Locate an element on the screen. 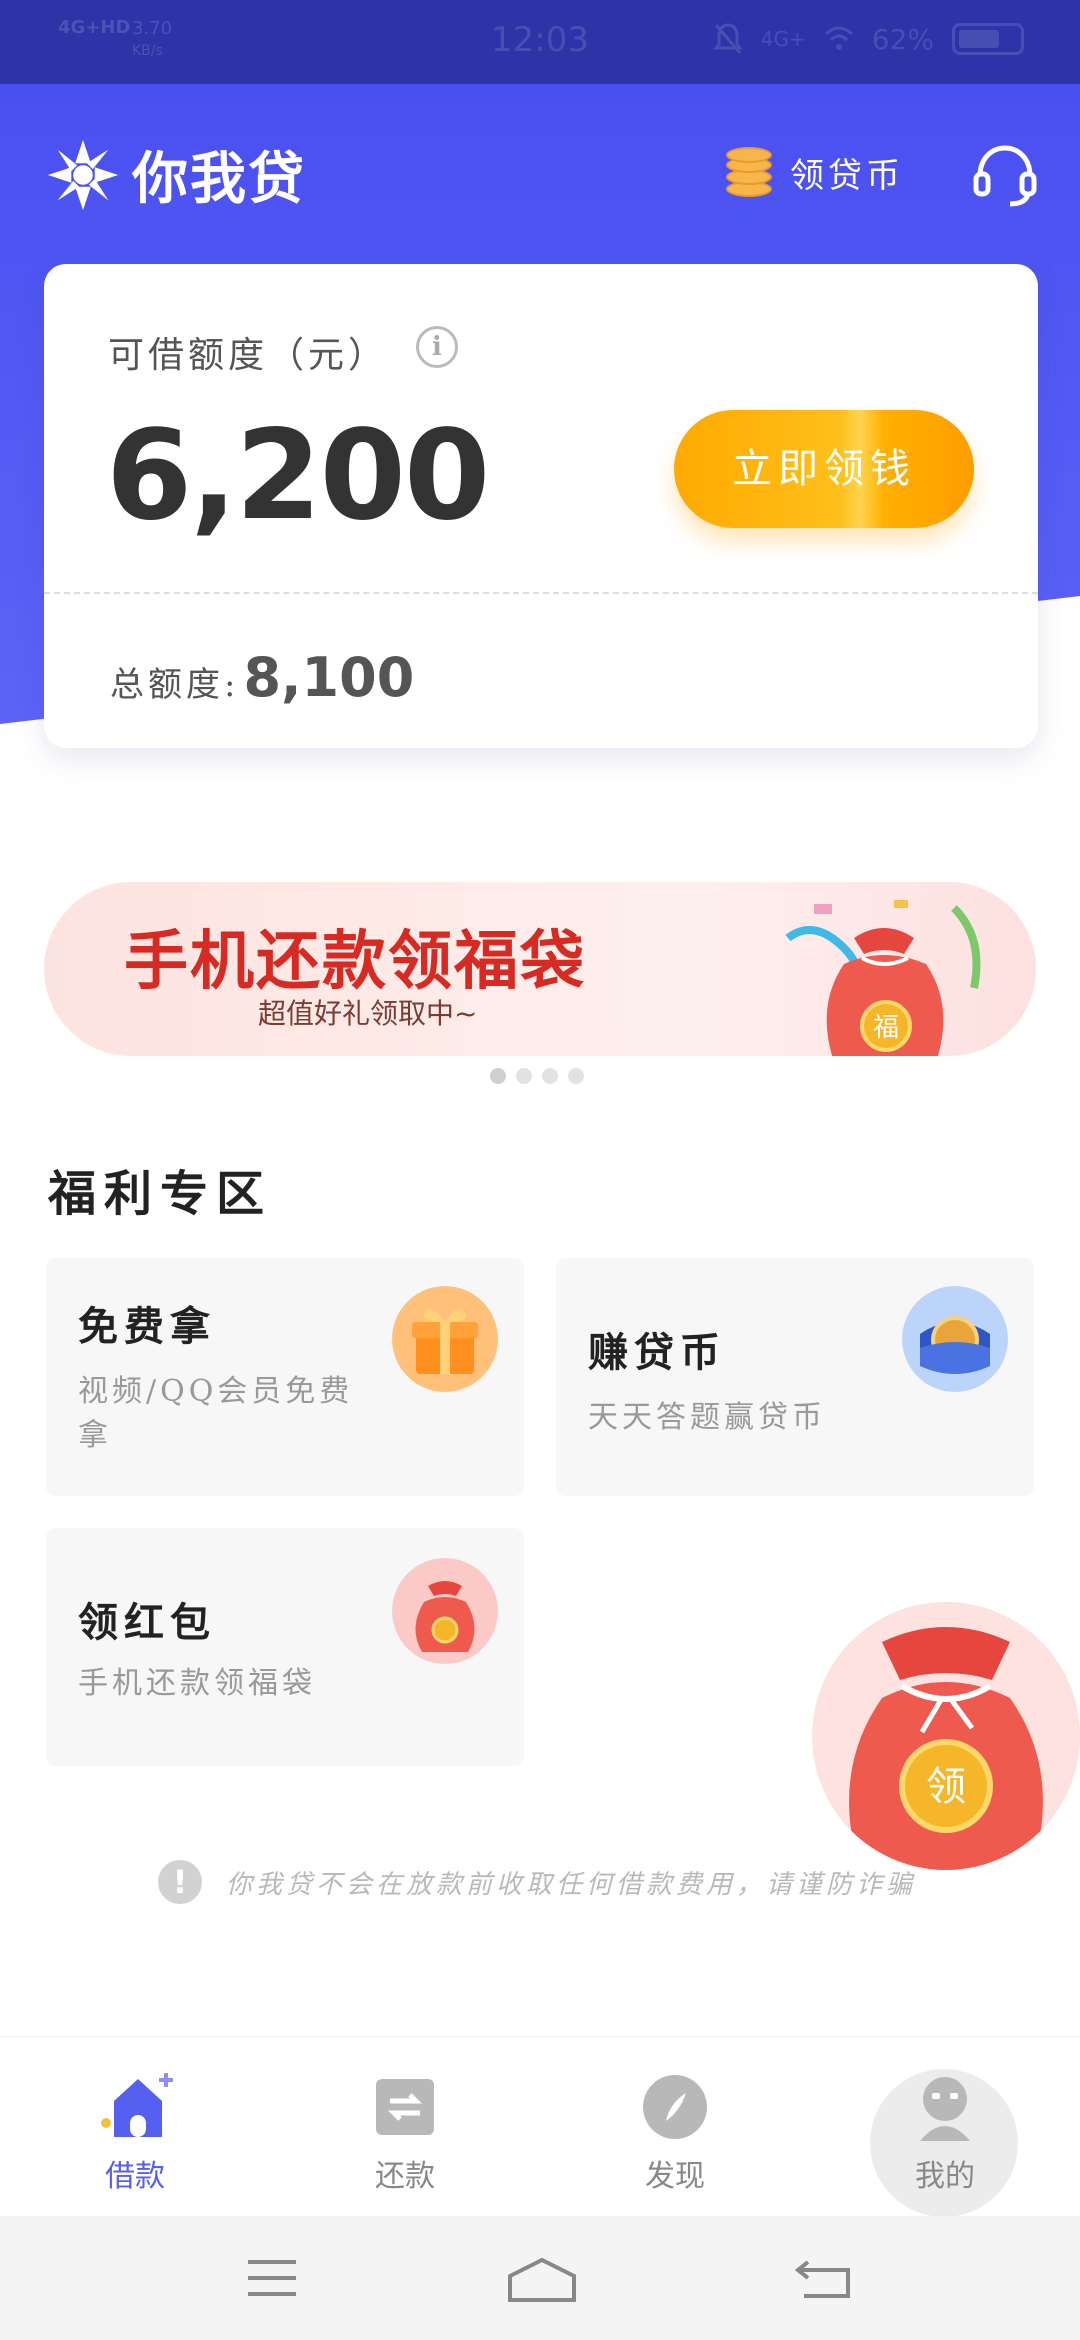  tab-label: 还款 is located at coordinates (405, 2176).